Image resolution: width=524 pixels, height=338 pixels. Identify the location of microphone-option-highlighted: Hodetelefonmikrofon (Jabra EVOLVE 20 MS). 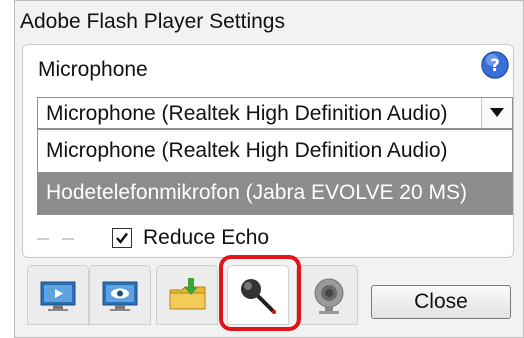
(275, 193).